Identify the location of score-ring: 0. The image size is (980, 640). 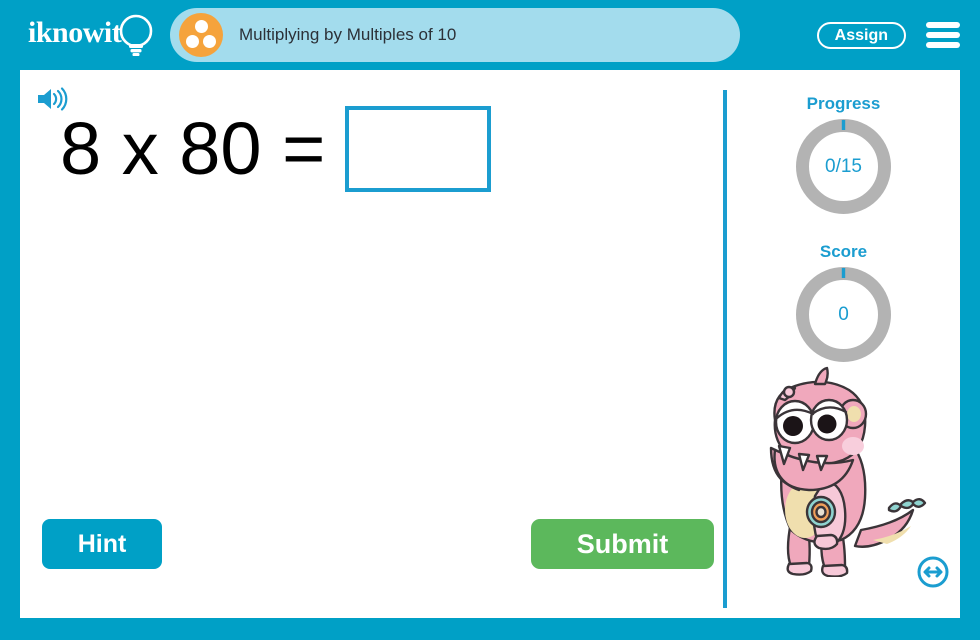
(843, 314).